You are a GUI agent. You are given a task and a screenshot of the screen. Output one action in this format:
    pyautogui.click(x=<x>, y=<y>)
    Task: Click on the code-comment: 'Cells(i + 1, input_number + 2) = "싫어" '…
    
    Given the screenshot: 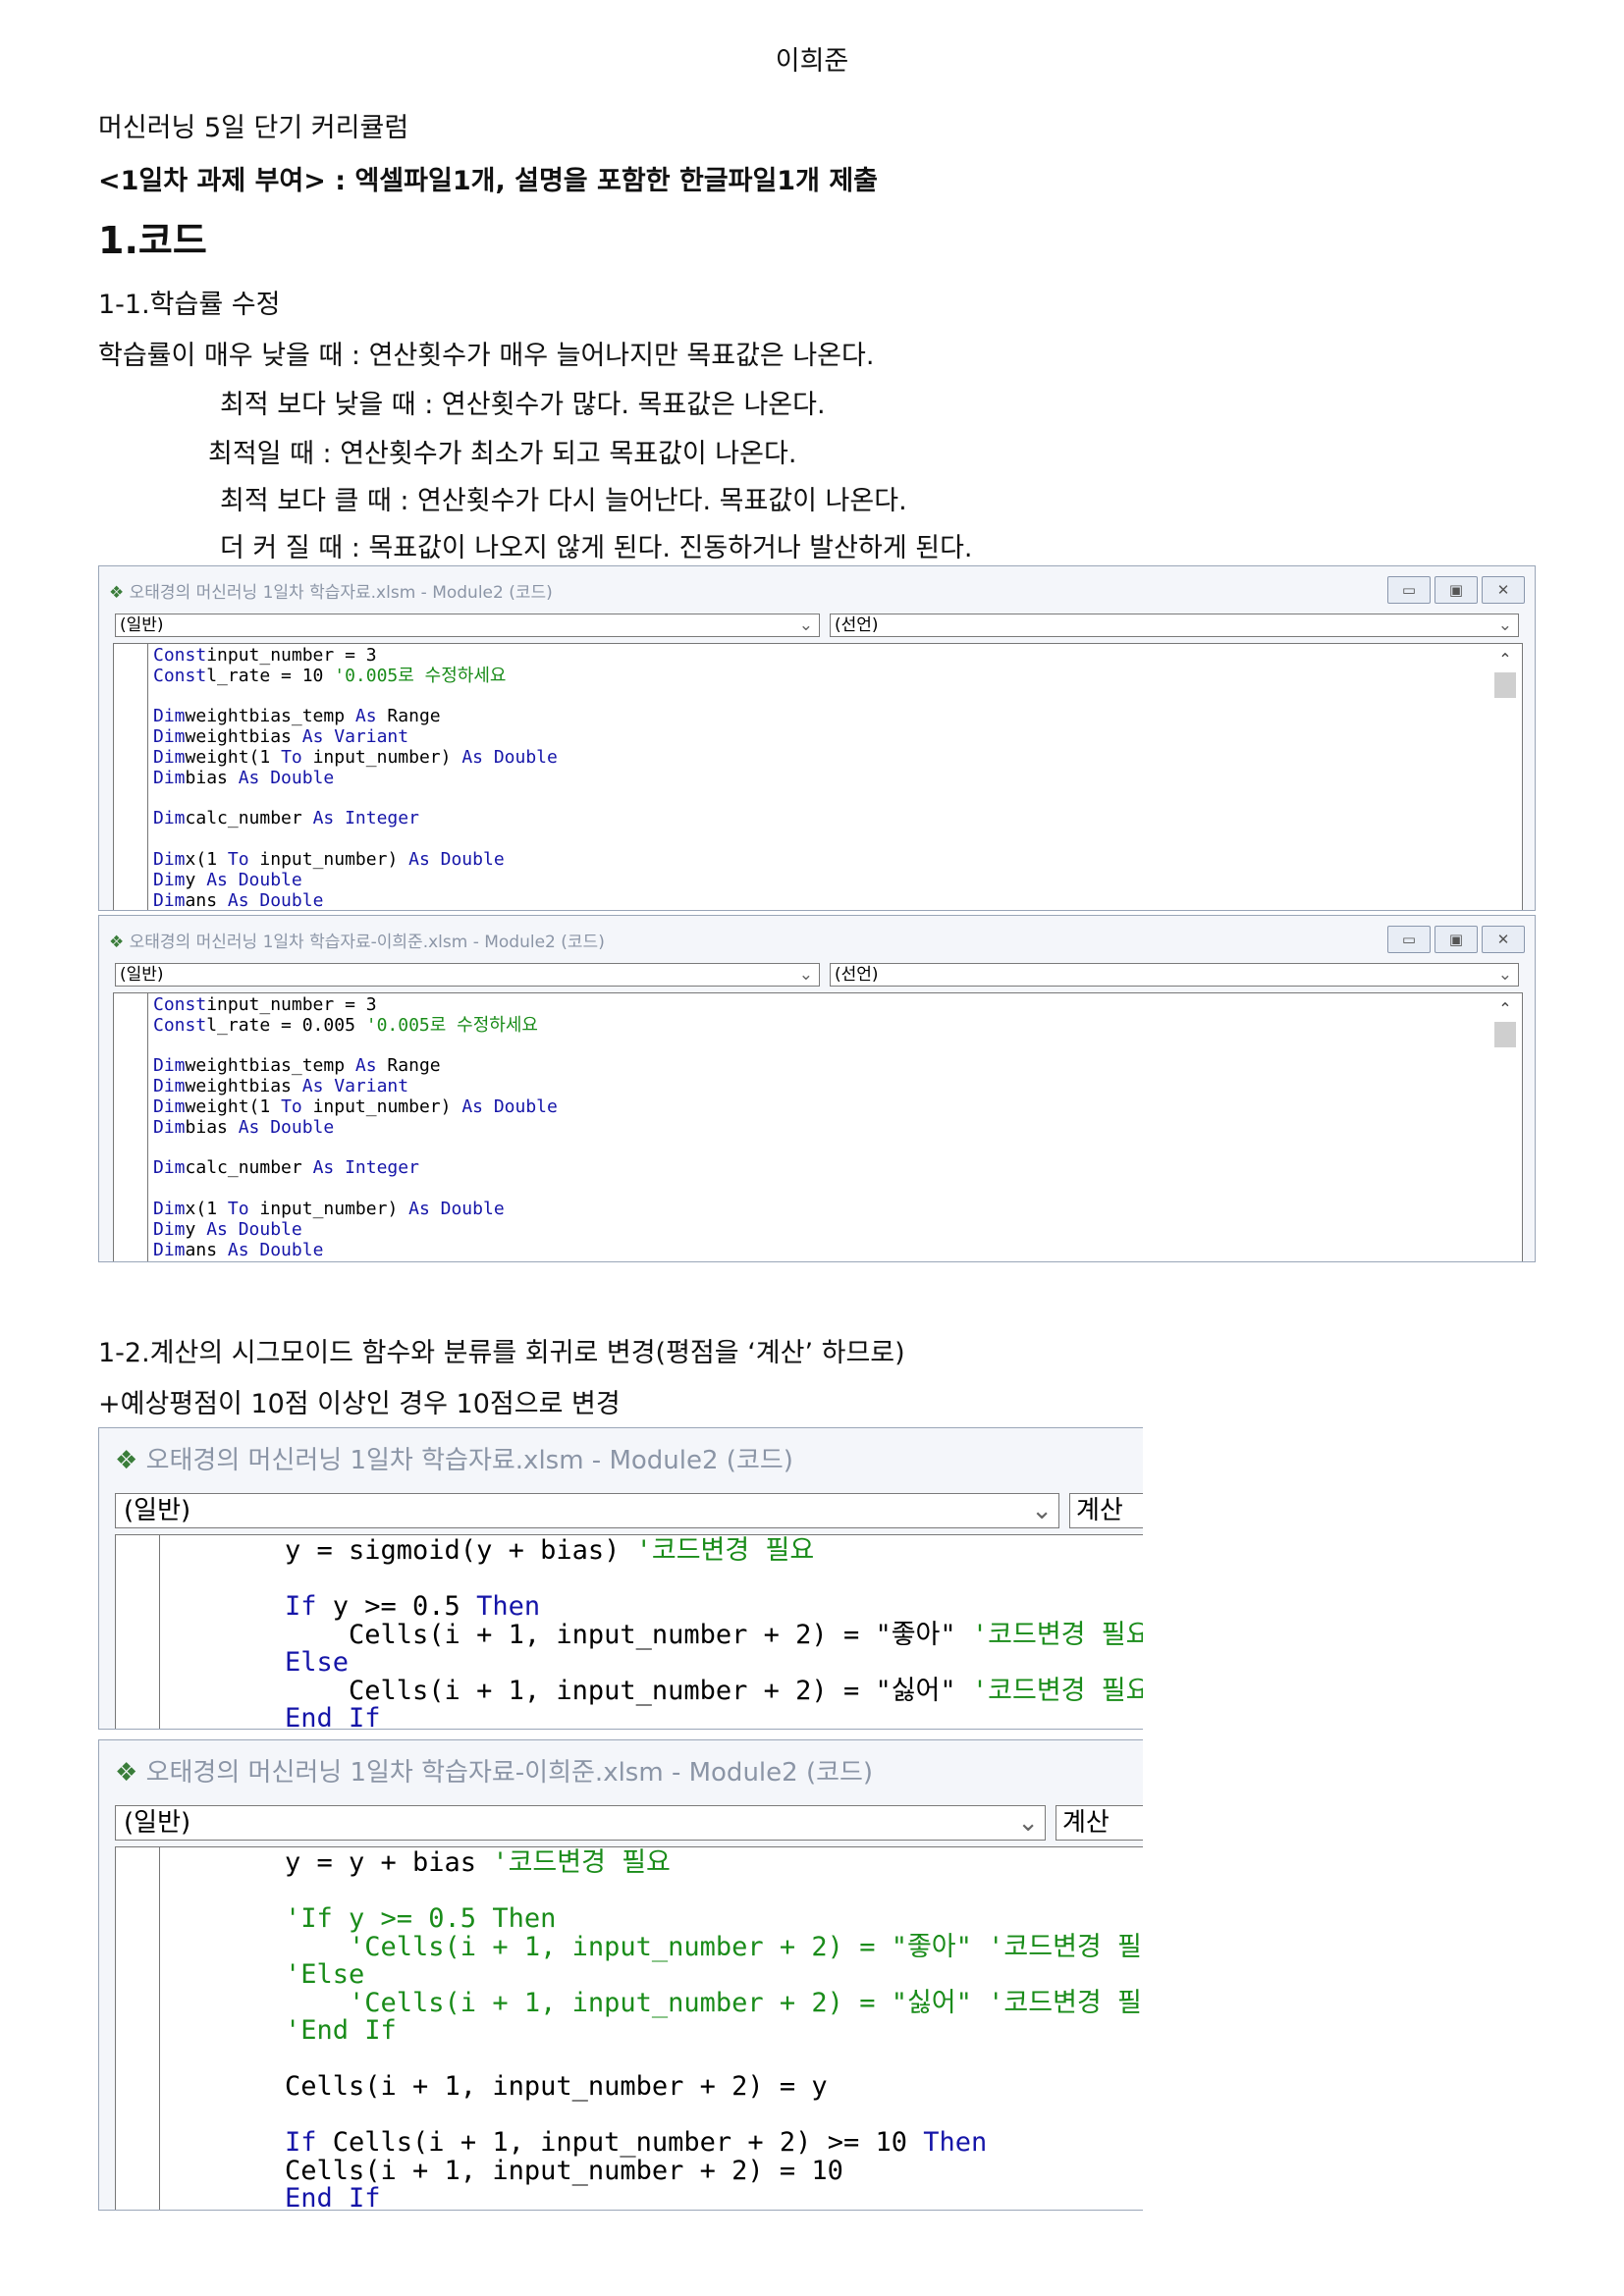 What is the action you would take?
    pyautogui.click(x=714, y=2002)
    